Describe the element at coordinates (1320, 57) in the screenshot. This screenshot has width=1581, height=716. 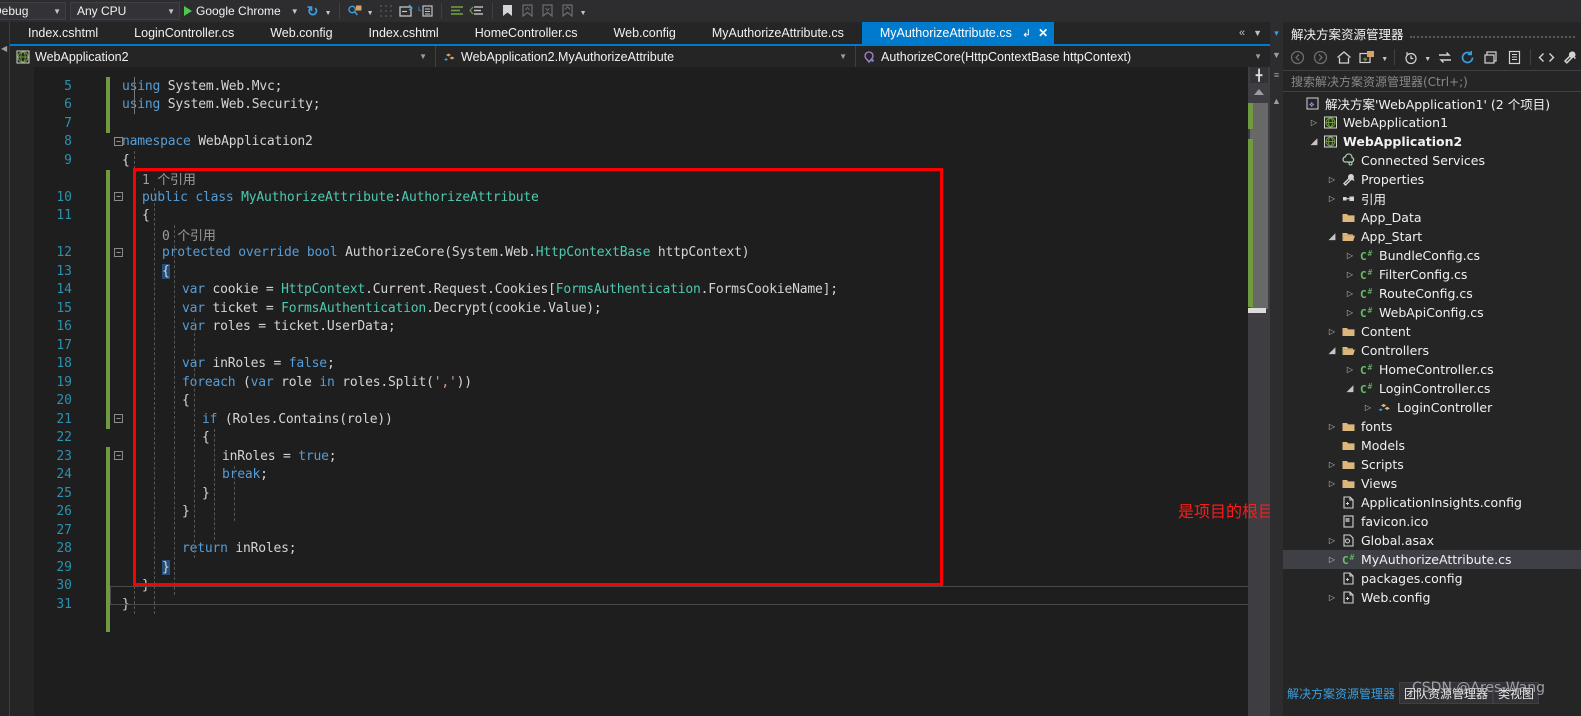
I see `forward-icon` at that location.